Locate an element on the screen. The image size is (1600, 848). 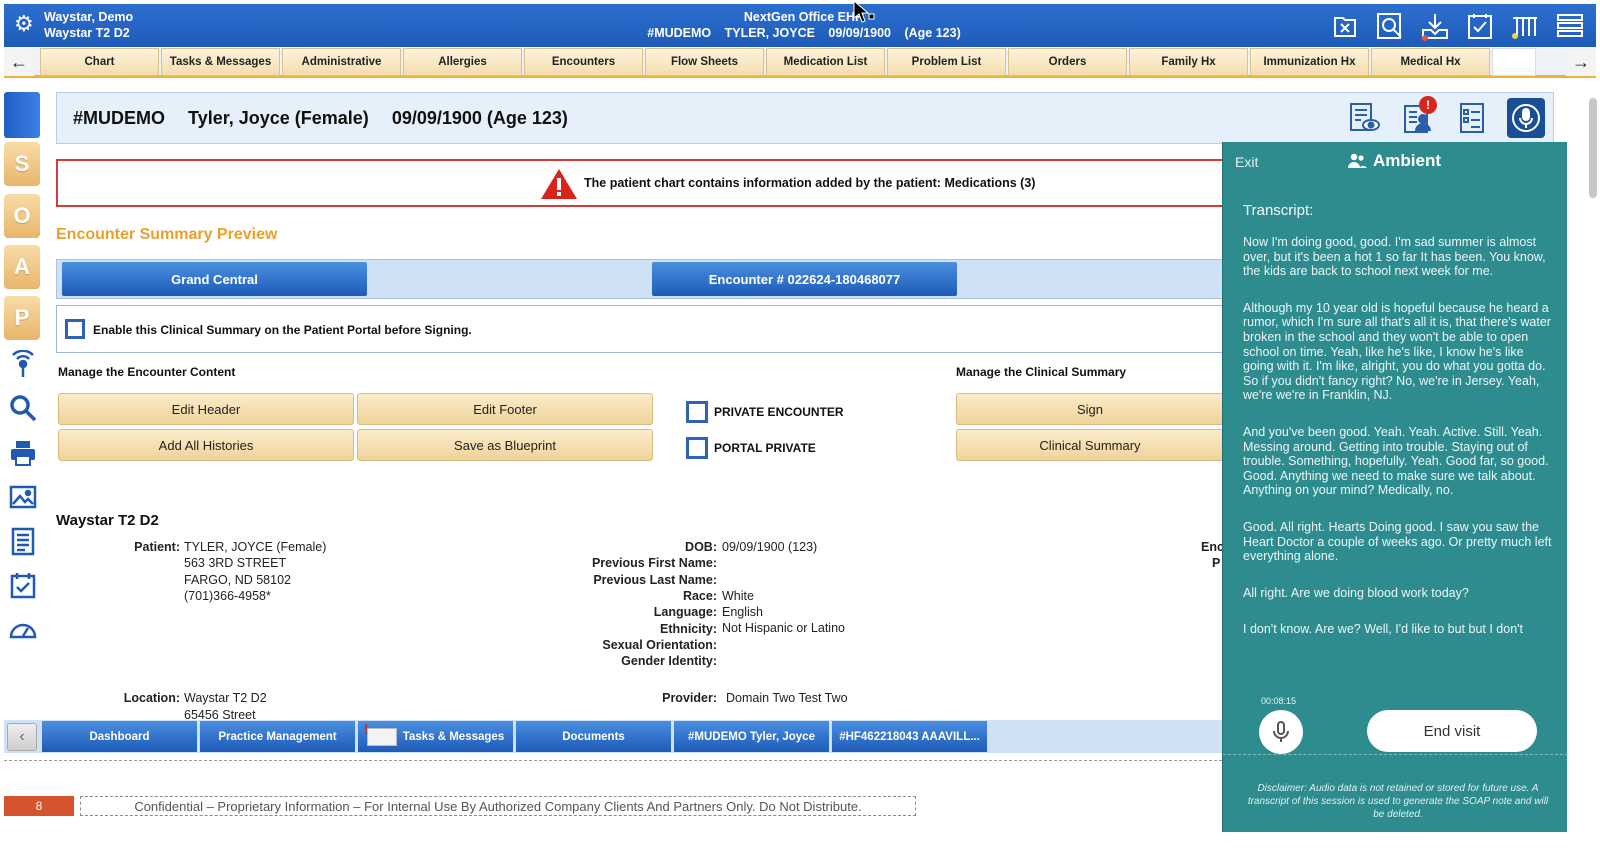
nav-tab-orders: Orders is located at coordinates (1067, 62).